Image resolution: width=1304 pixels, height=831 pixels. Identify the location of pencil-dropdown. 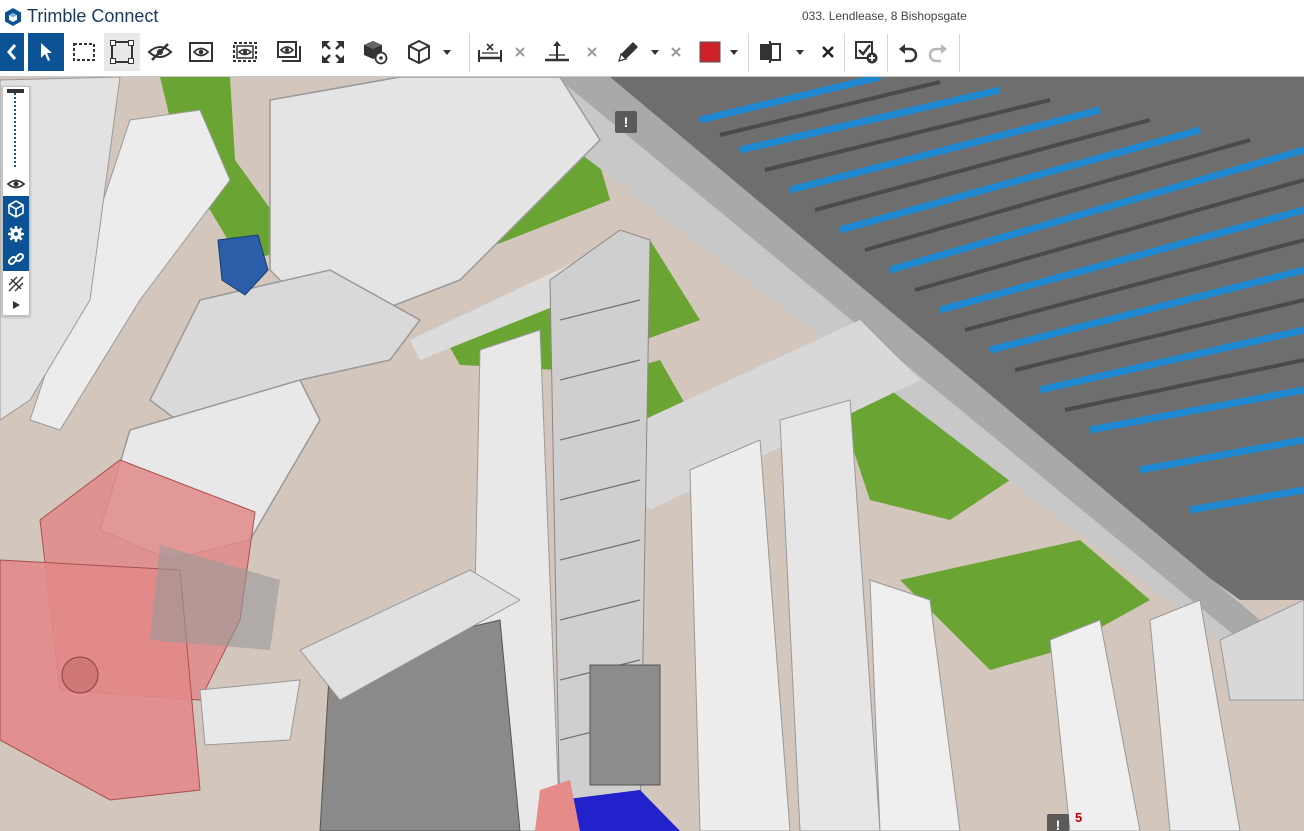
(655, 52).